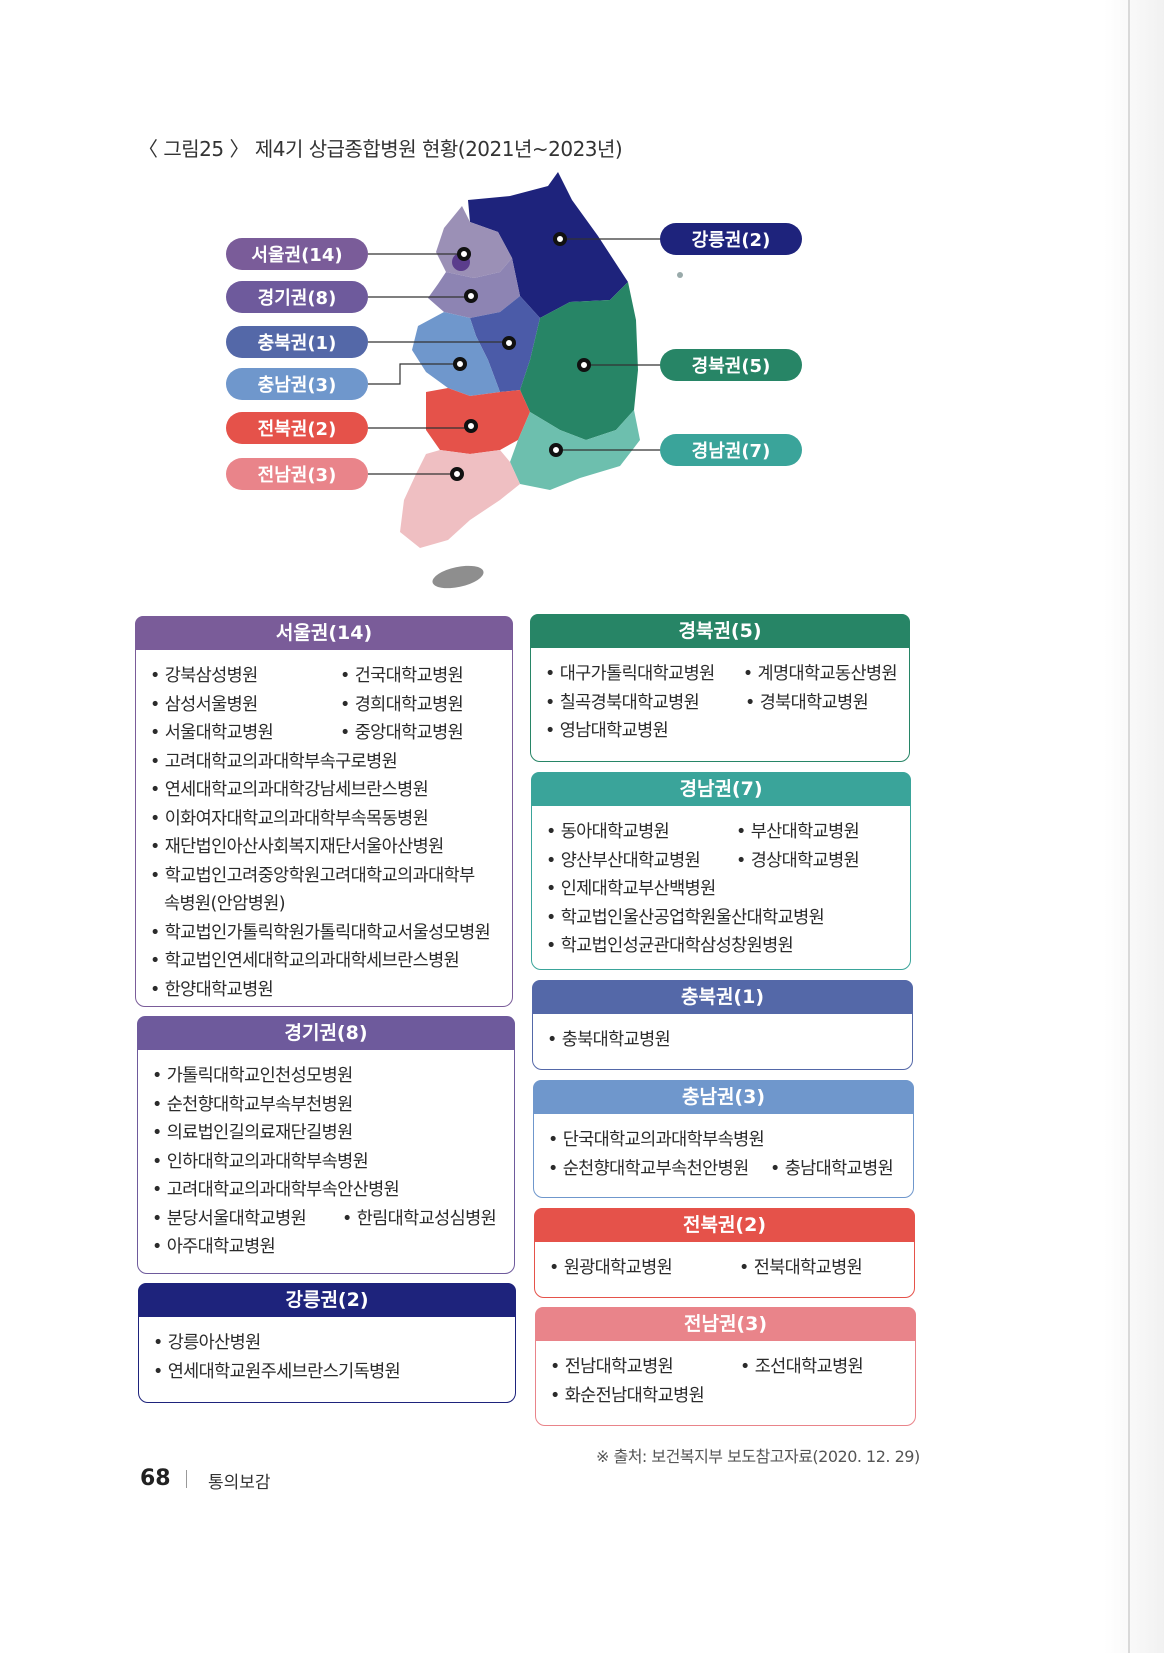 The height and width of the screenshot is (1653, 1164). What do you see at coordinates (186, 1479) in the screenshot?
I see `footer-divider` at bounding box center [186, 1479].